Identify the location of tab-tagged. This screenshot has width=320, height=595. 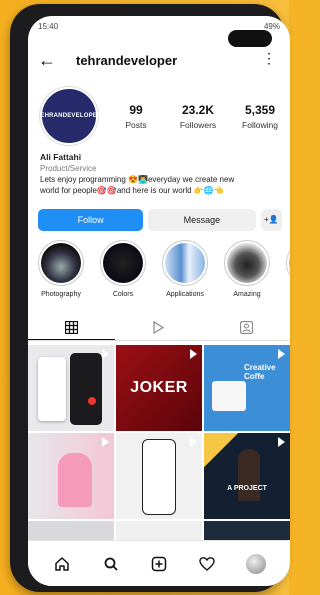
(246, 327).